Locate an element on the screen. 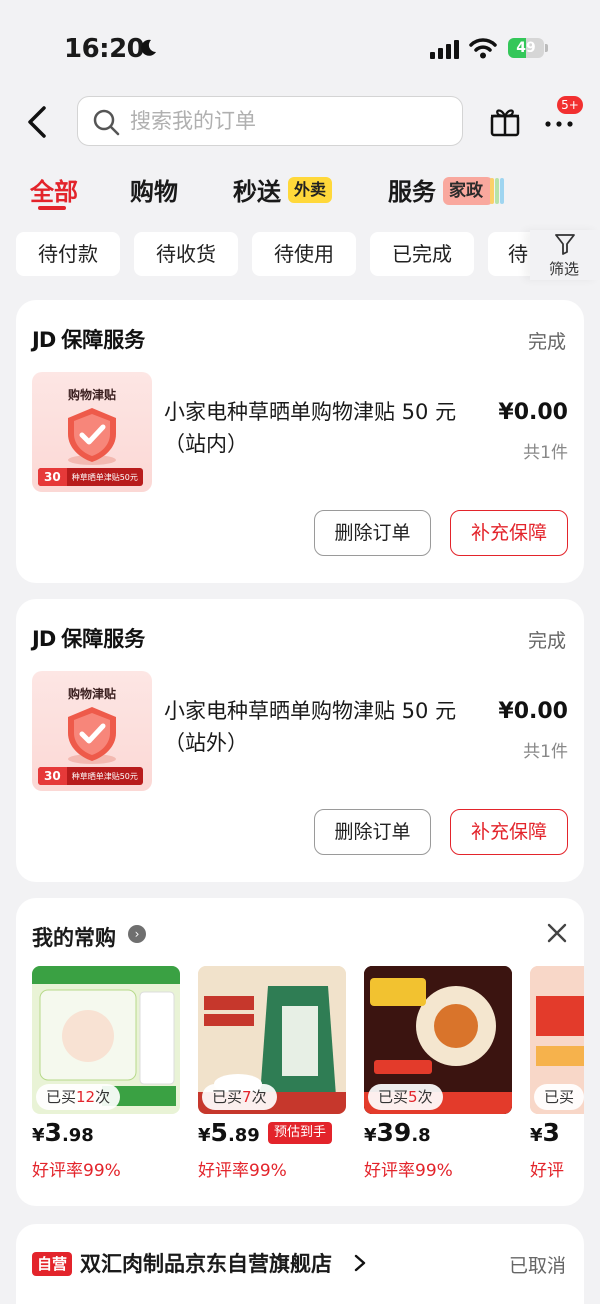 The height and width of the screenshot is (1304, 600). filter-button: 筛选 is located at coordinates (565, 255).